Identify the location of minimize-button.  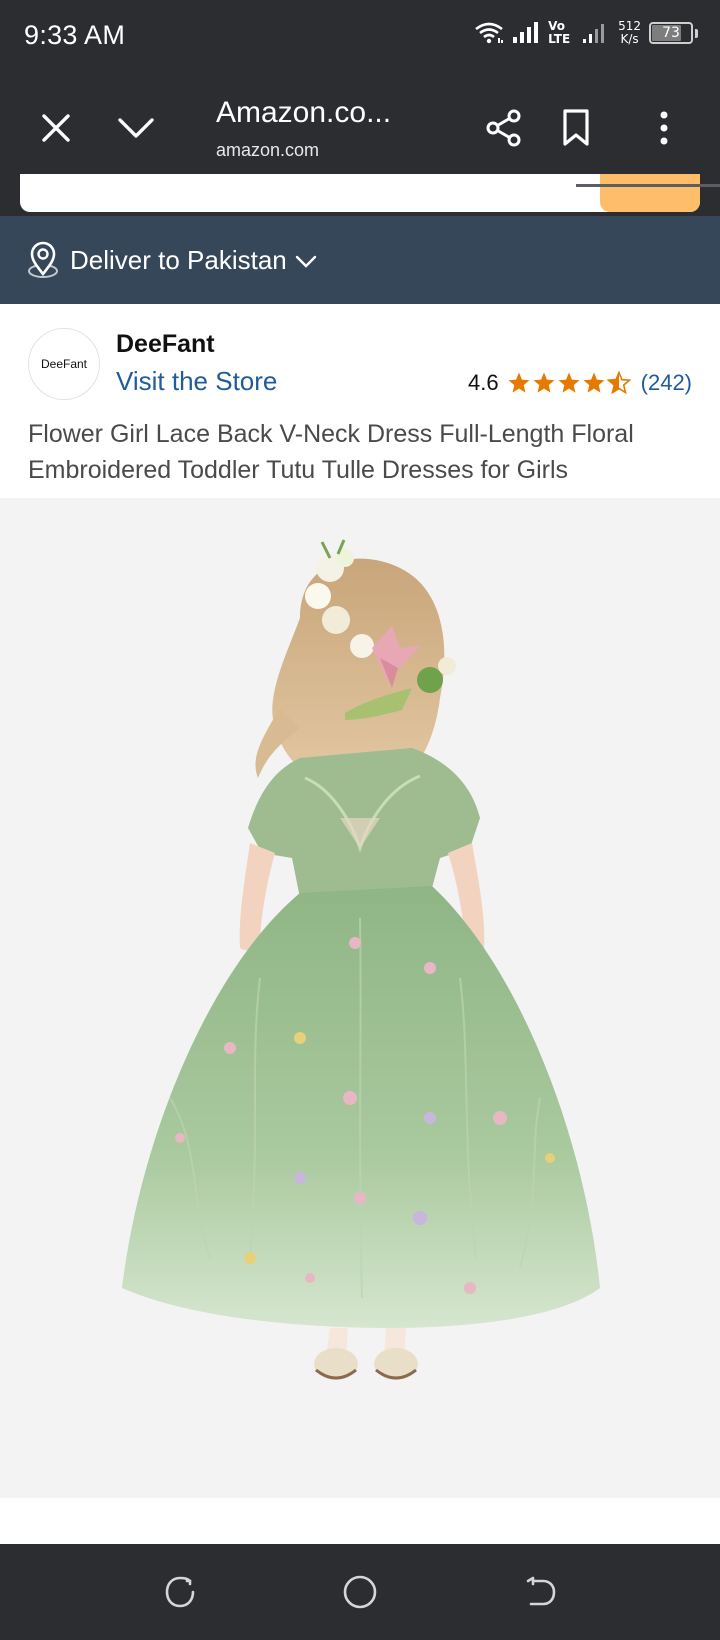
(136, 128).